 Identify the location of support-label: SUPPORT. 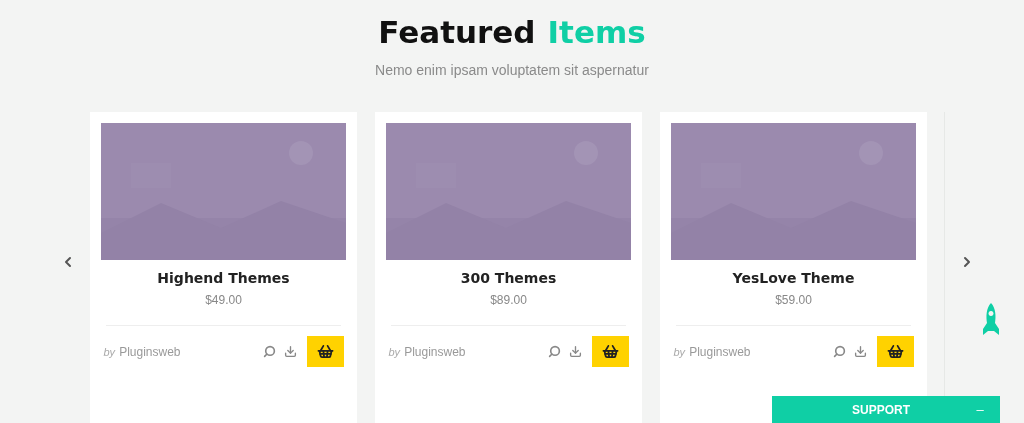
(881, 409).